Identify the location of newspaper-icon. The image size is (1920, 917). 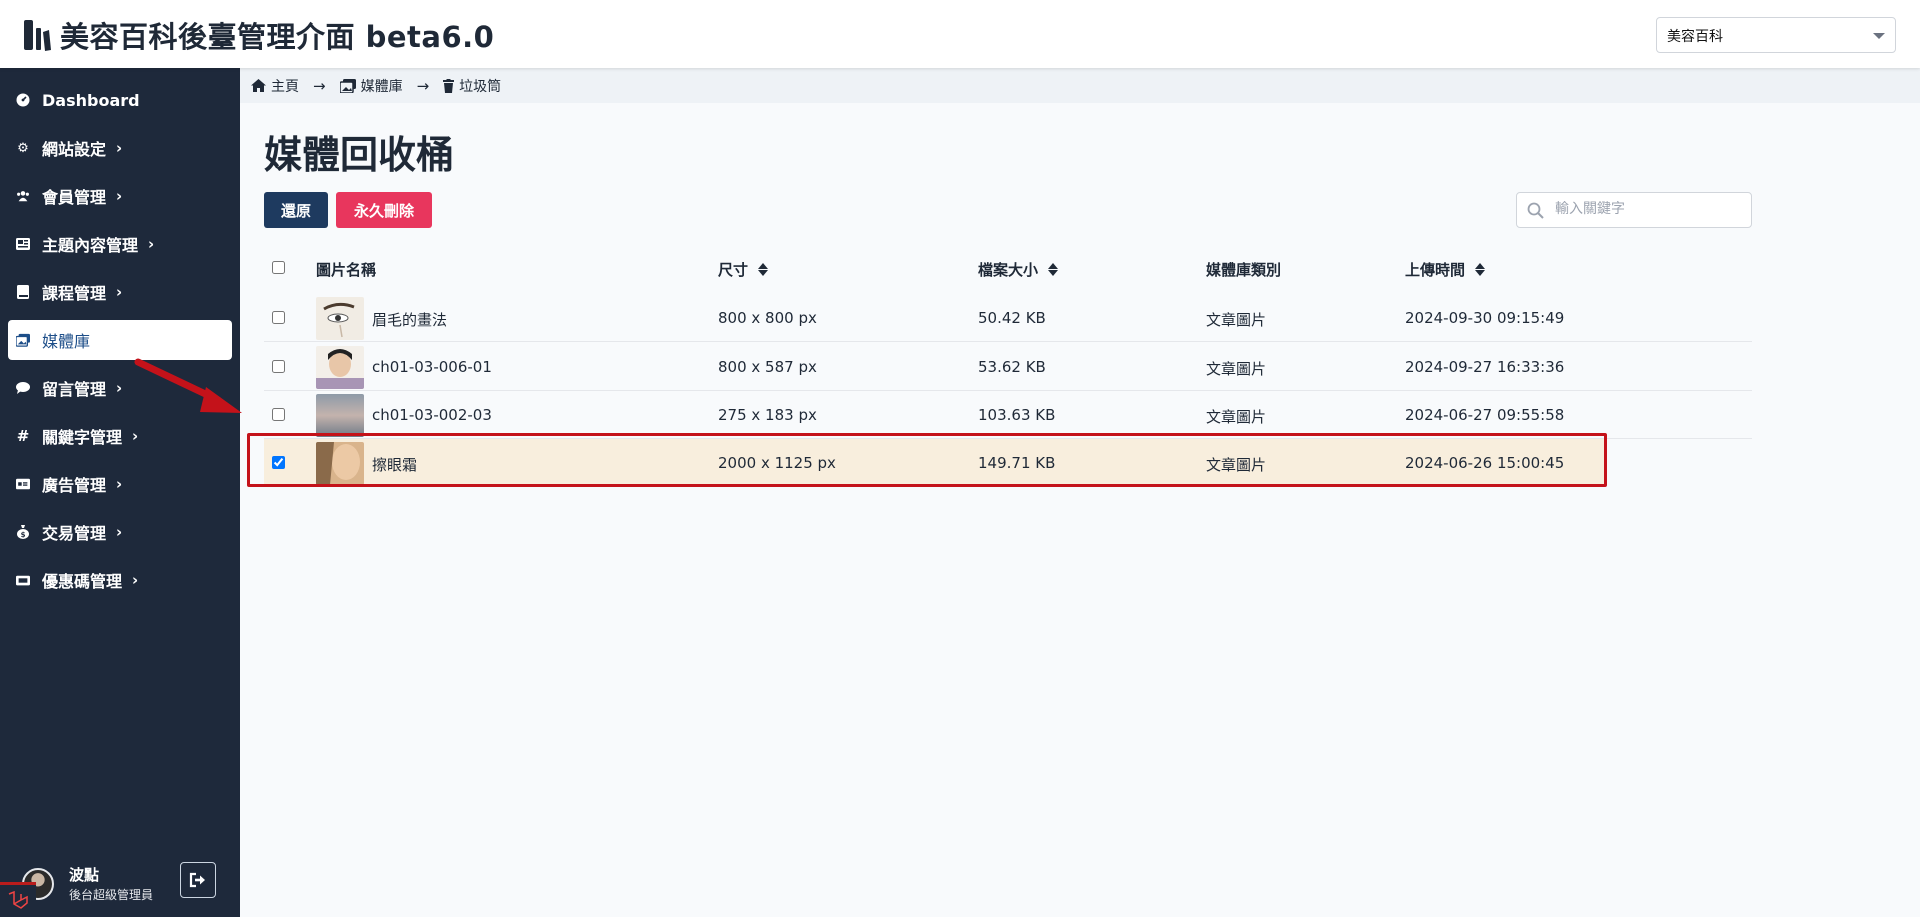
(23, 244).